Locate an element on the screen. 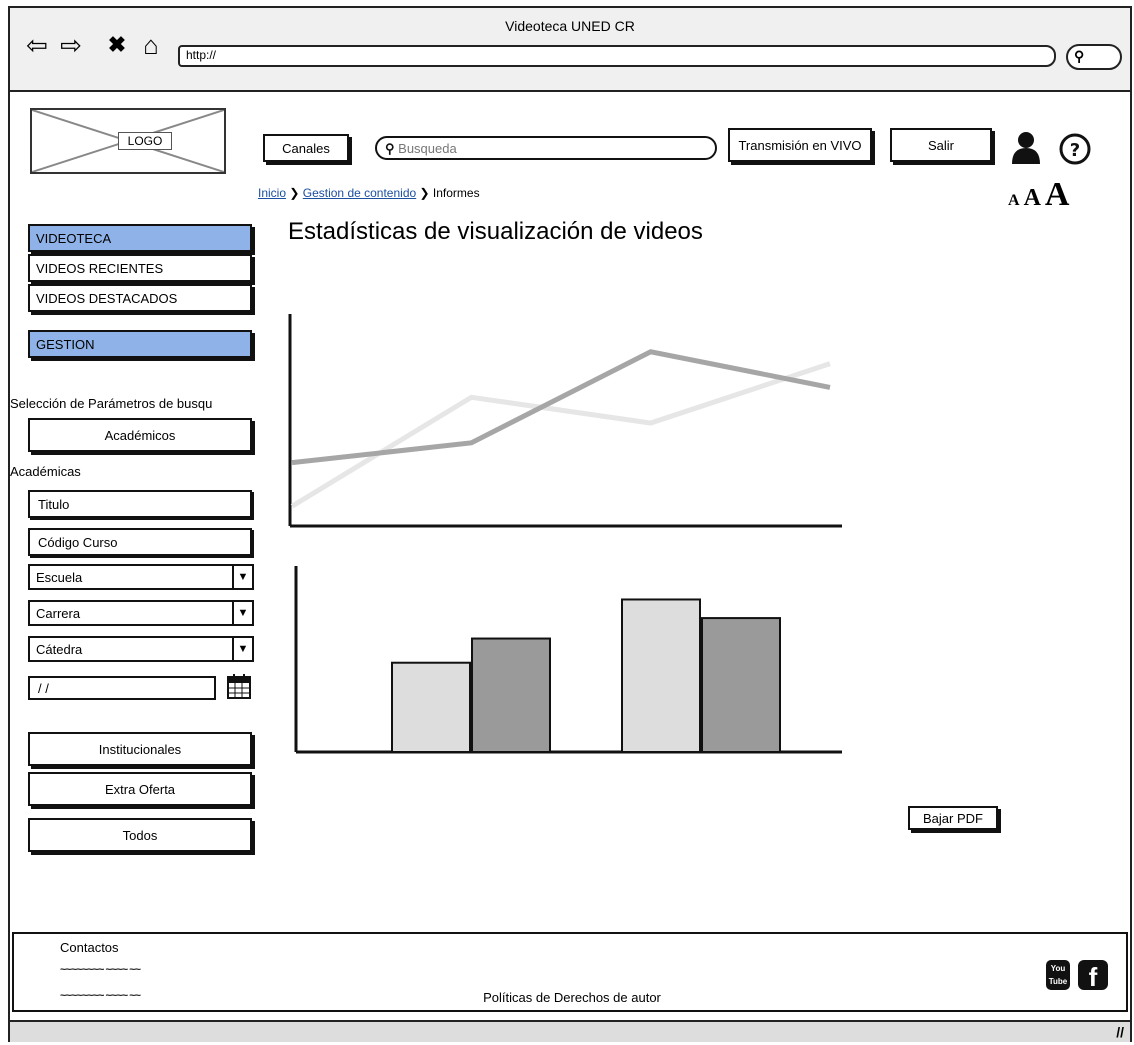  font-size-controls: A A A is located at coordinates (1038, 195).